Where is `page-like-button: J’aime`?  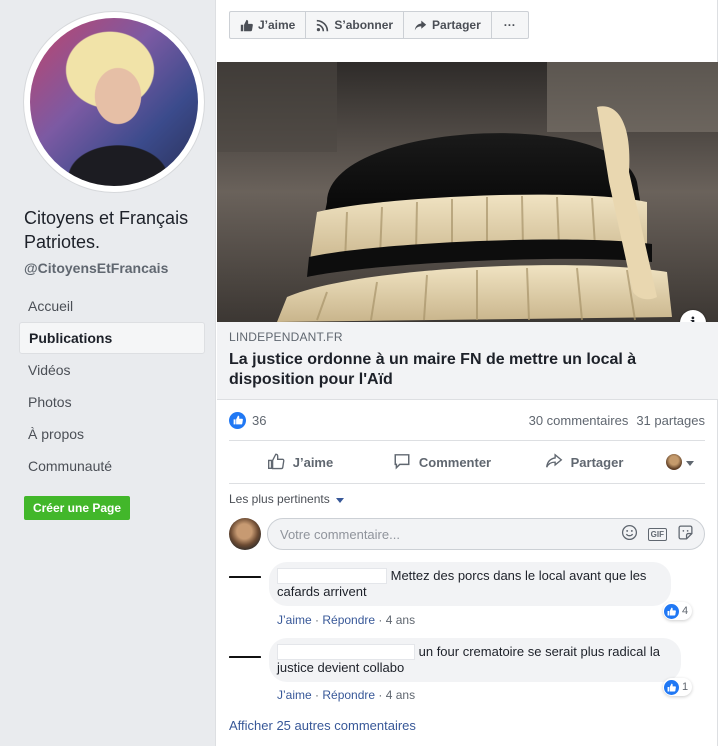 page-like-button: J’aime is located at coordinates (268, 25).